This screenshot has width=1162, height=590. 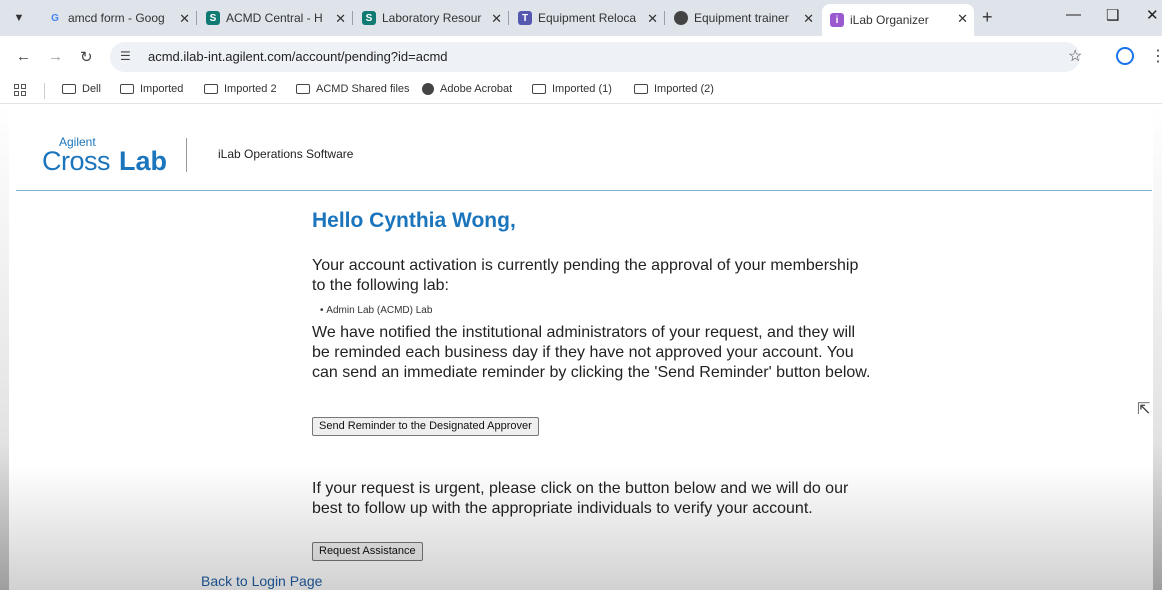 What do you see at coordinates (23, 56) in the screenshot?
I see `back-arrow-icon: ←` at bounding box center [23, 56].